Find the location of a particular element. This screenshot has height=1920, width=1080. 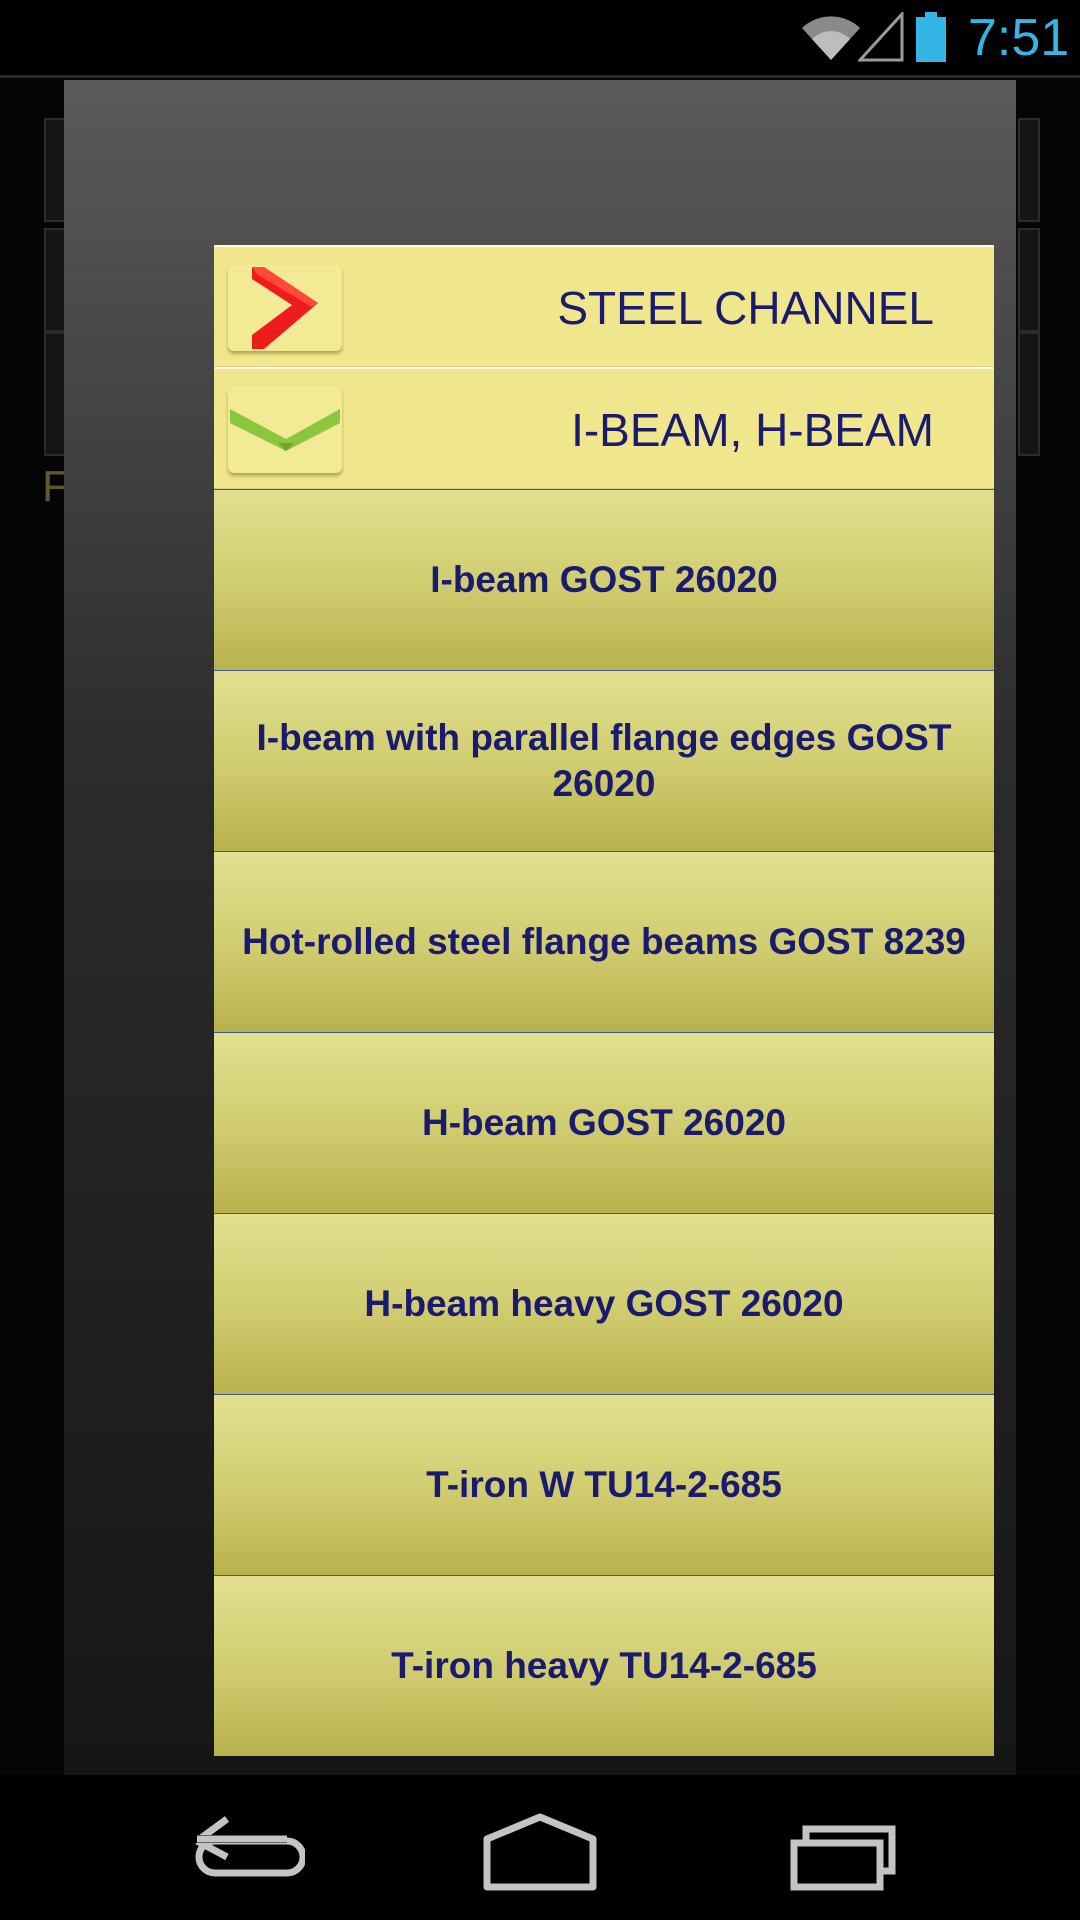

group-header-label: I-BEAM, H-BEAM is located at coordinates (752, 430).